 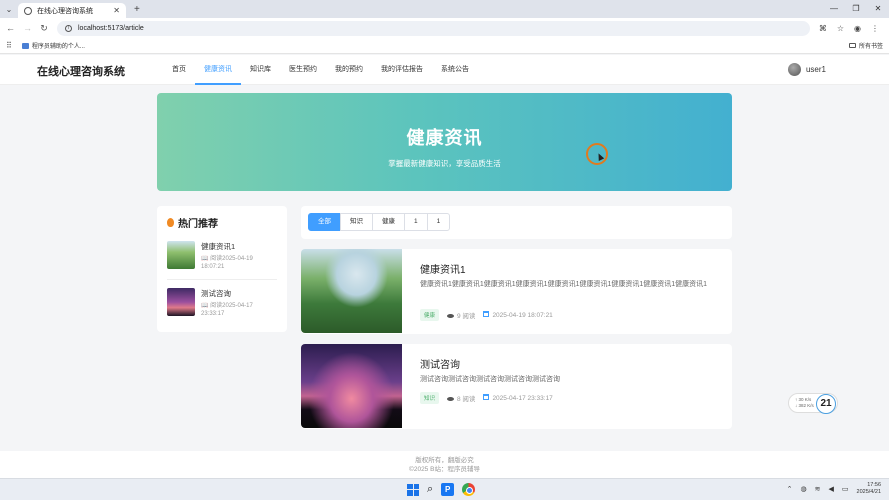 I want to click on system-clock: 17:56 2025/4/21, so click(x=869, y=489).